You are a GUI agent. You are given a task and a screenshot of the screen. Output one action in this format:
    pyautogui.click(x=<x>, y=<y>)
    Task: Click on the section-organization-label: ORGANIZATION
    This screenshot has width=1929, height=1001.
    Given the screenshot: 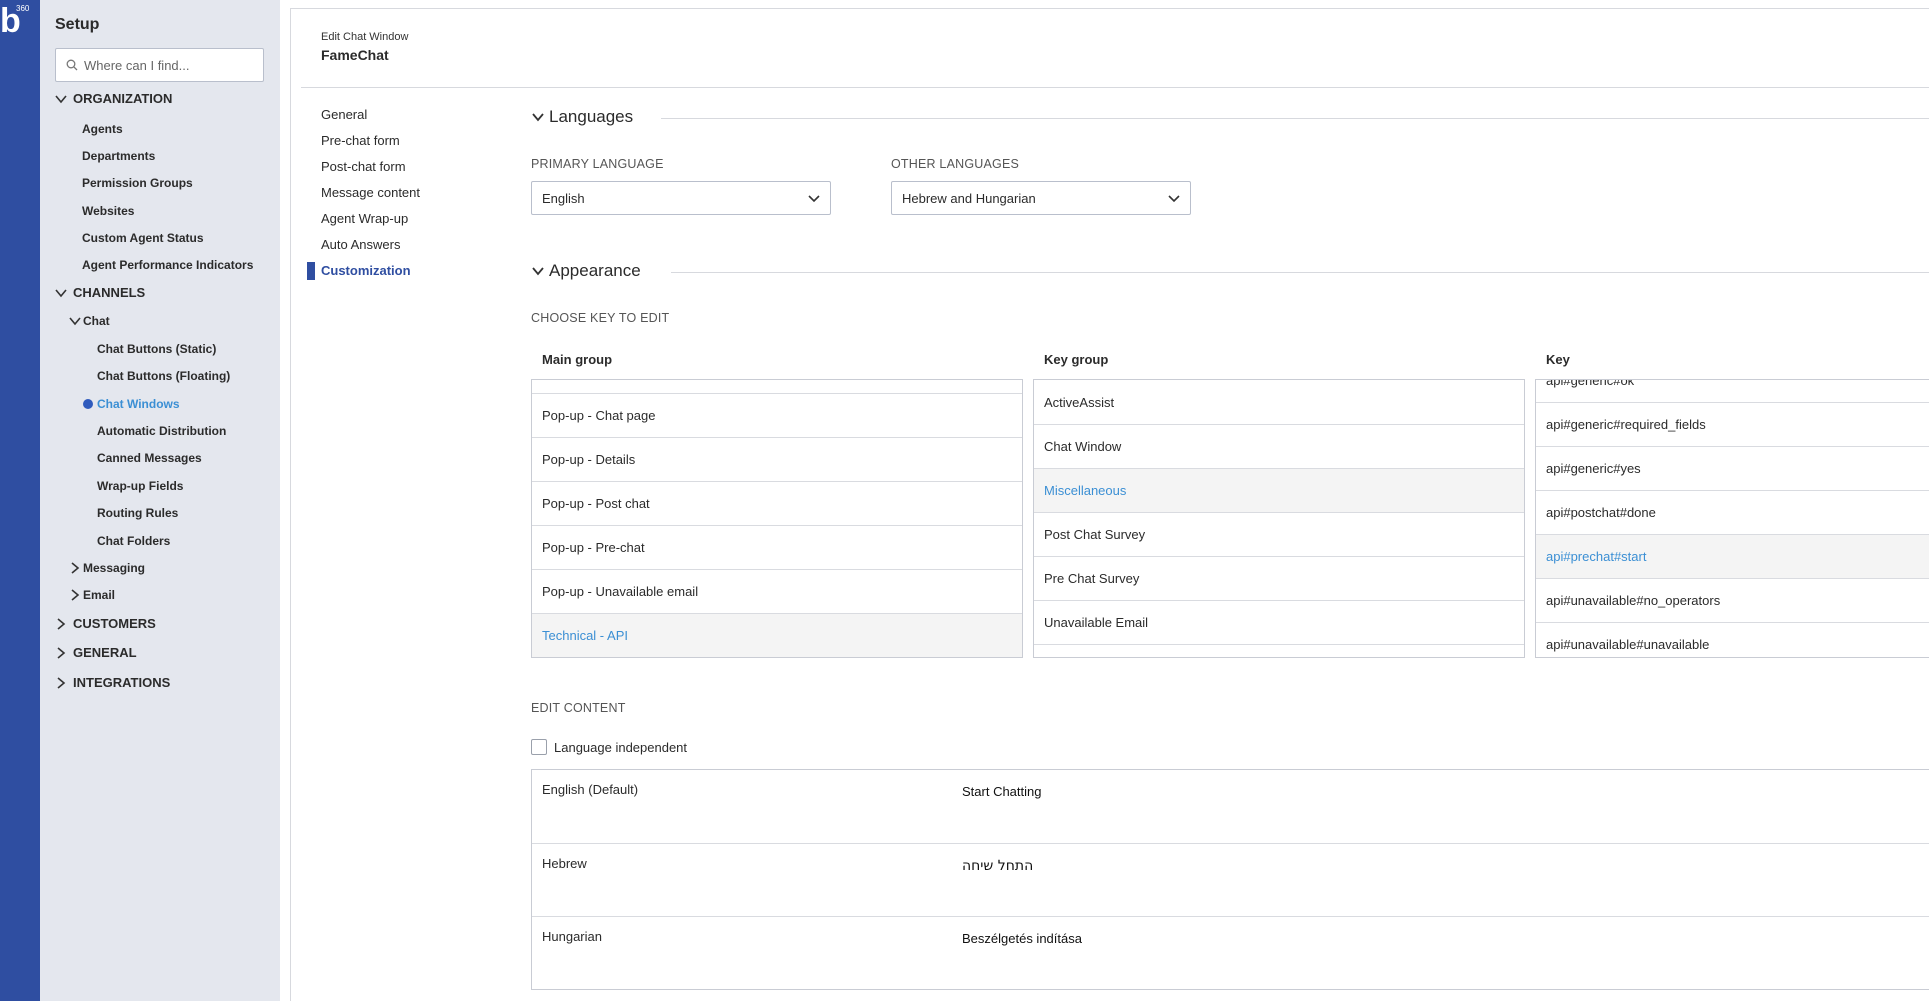 What is the action you would take?
    pyautogui.click(x=123, y=98)
    